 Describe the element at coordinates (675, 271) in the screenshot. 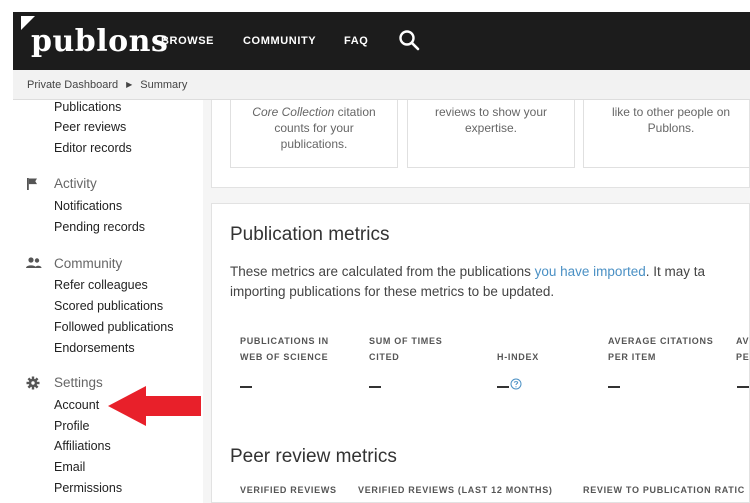

I see `desc-text-after: . It may ta` at that location.